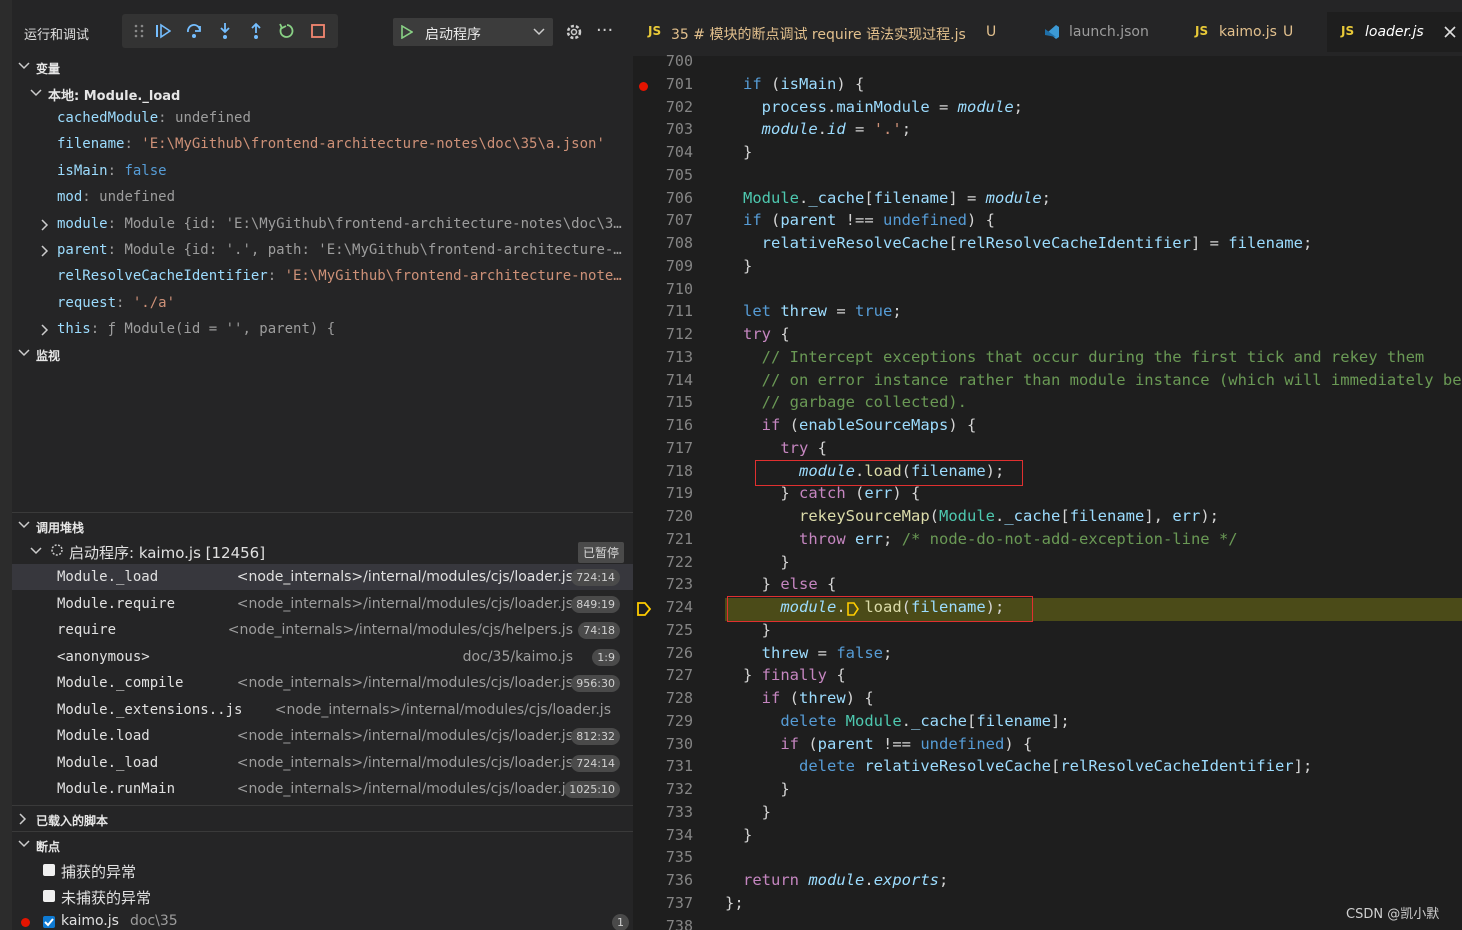 Image resolution: width=1462 pixels, height=930 pixels. What do you see at coordinates (604, 30) in the screenshot?
I see `more-icon: ···` at bounding box center [604, 30].